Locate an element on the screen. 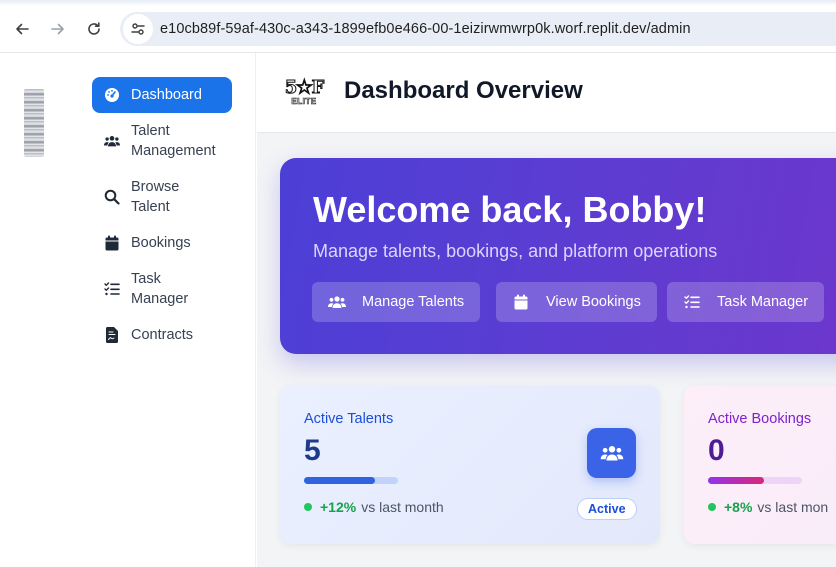  sidebar-item-label: Dashboard is located at coordinates (166, 95).